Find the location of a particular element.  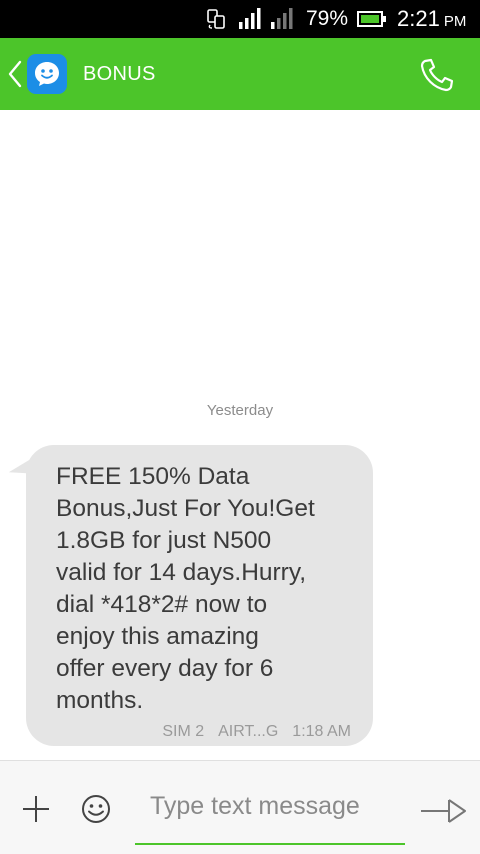

conversation-header: BONUS is located at coordinates (240, 74).